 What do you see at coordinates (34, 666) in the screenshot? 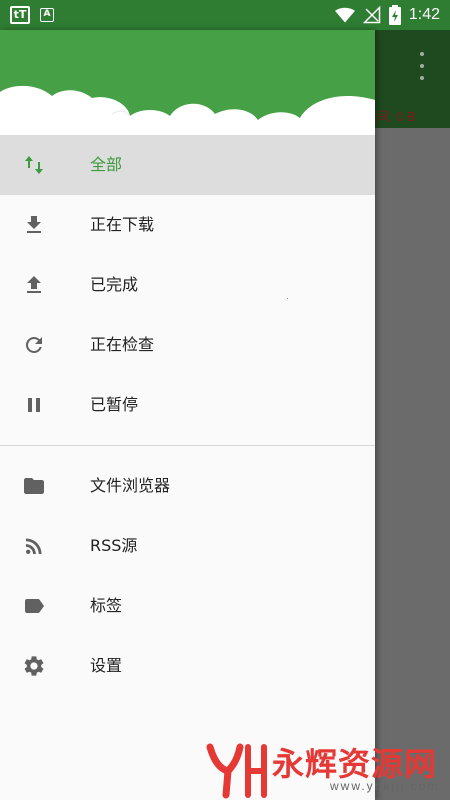
I see `gear-icon` at bounding box center [34, 666].